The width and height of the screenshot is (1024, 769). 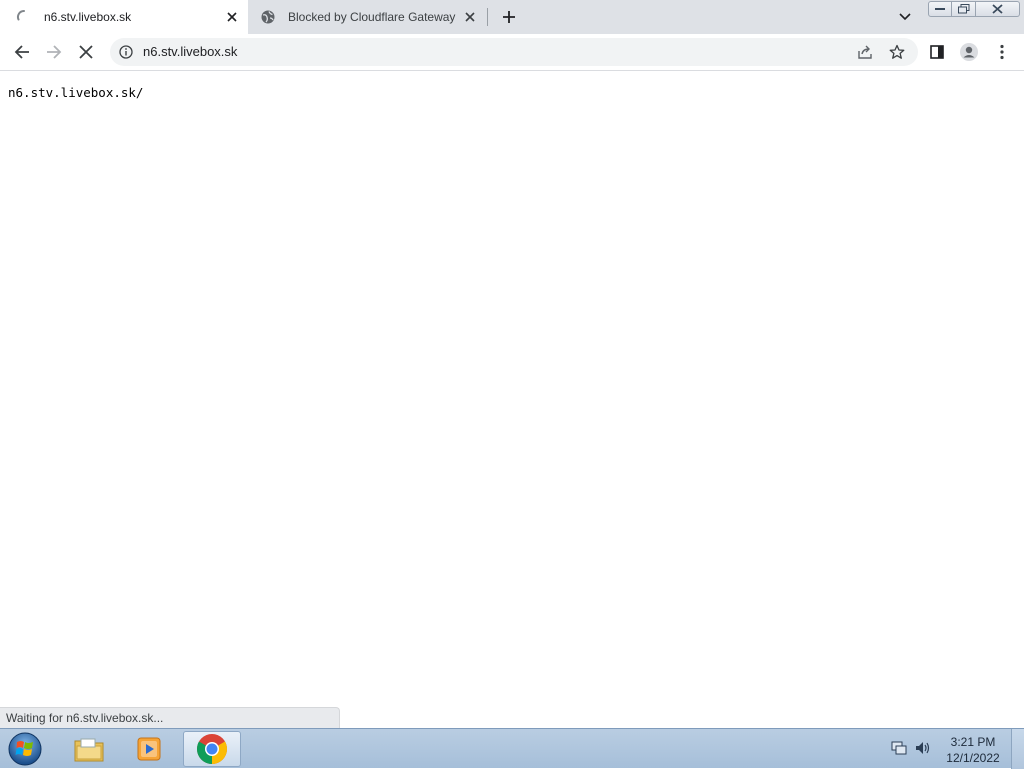 I want to click on windows-start-icon, so click(x=25, y=749).